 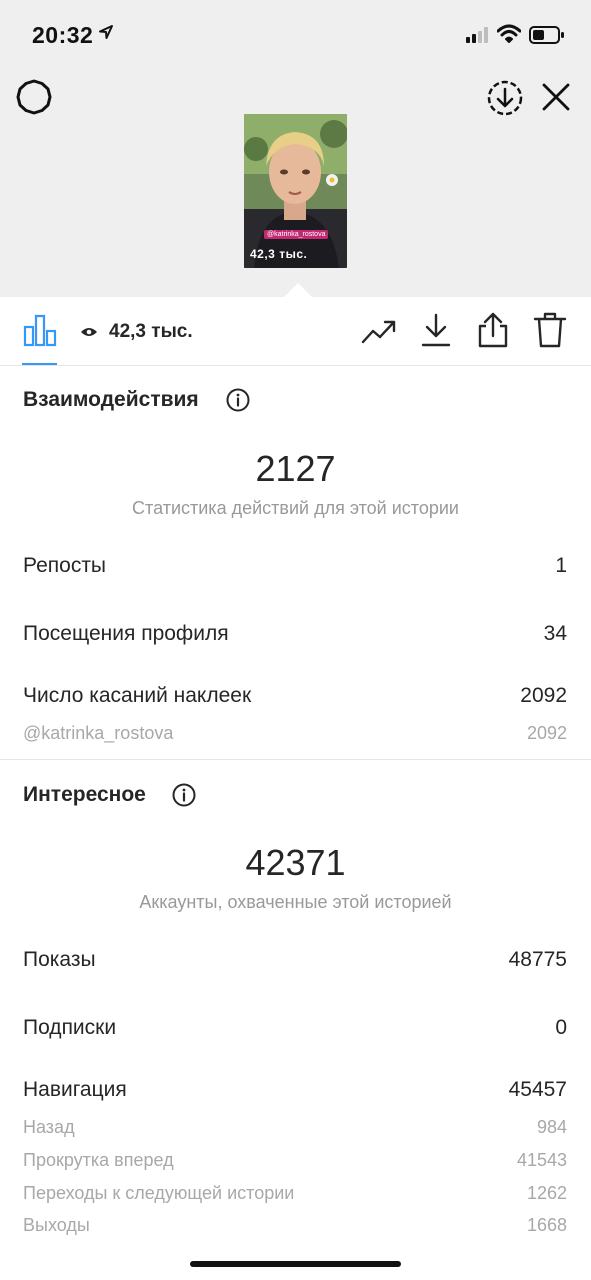 I want to click on download-icon, so click(x=436, y=330).